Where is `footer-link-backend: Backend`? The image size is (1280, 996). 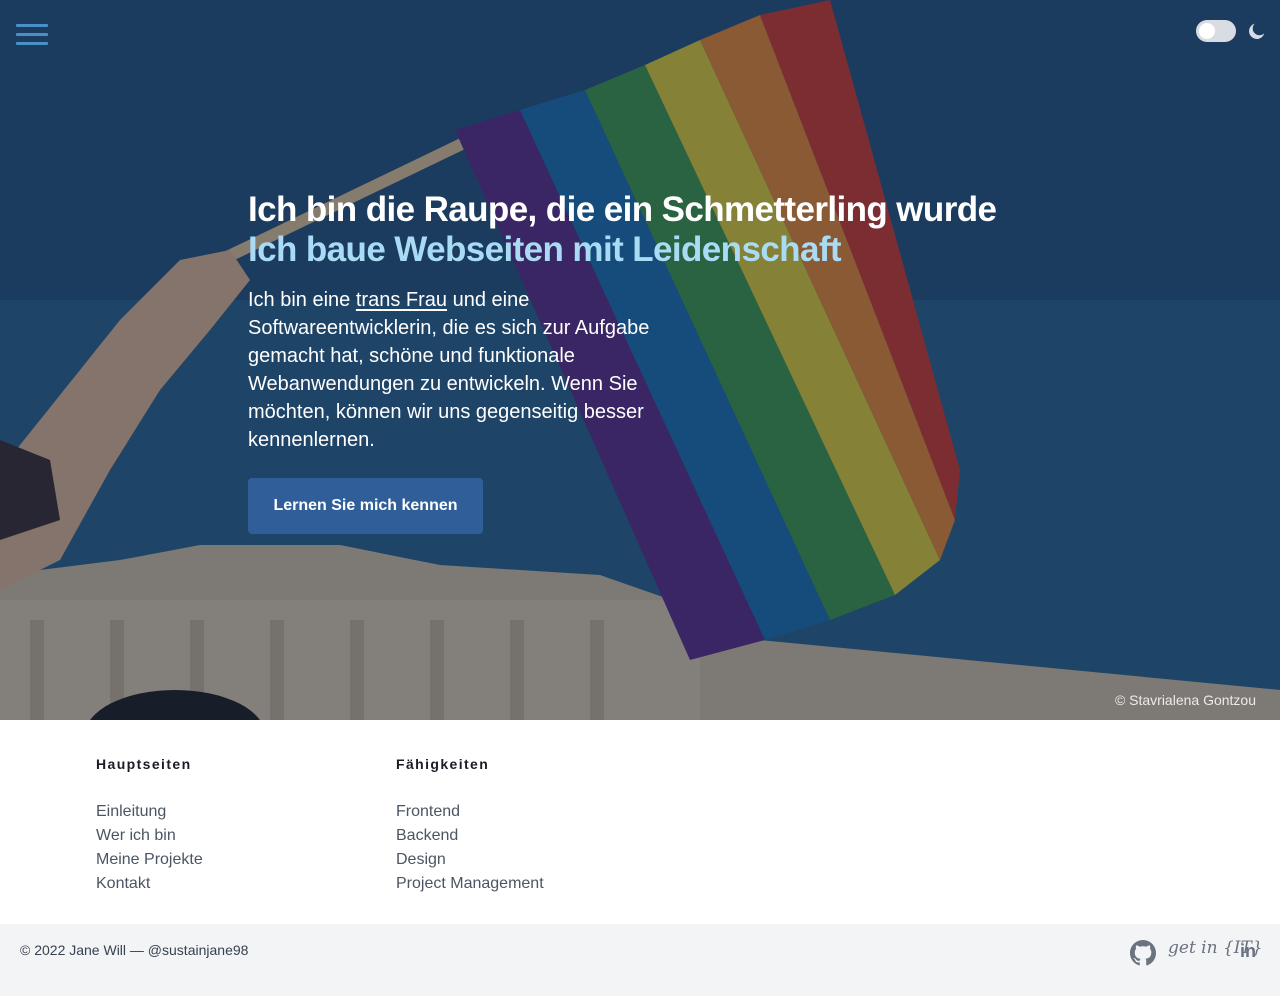 footer-link-backend: Backend is located at coordinates (470, 836).